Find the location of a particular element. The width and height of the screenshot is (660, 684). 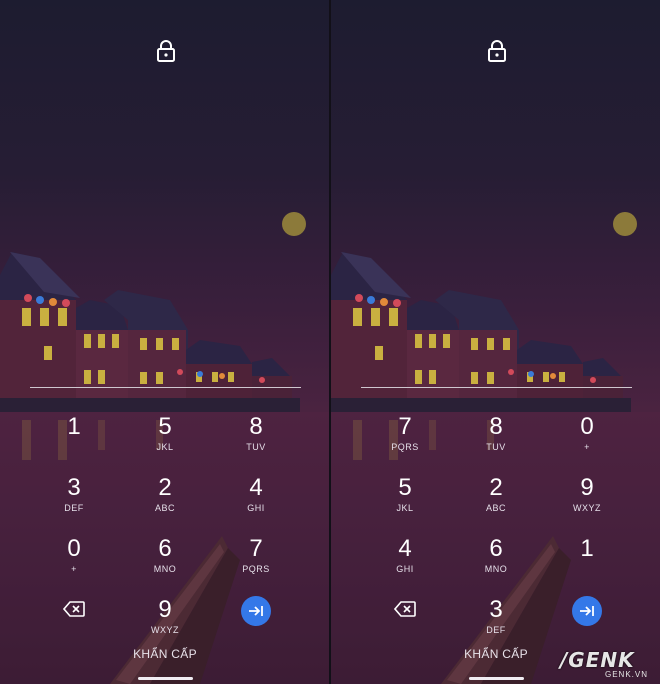

watermark-logo-text: /GENK is located at coordinates (597, 660).